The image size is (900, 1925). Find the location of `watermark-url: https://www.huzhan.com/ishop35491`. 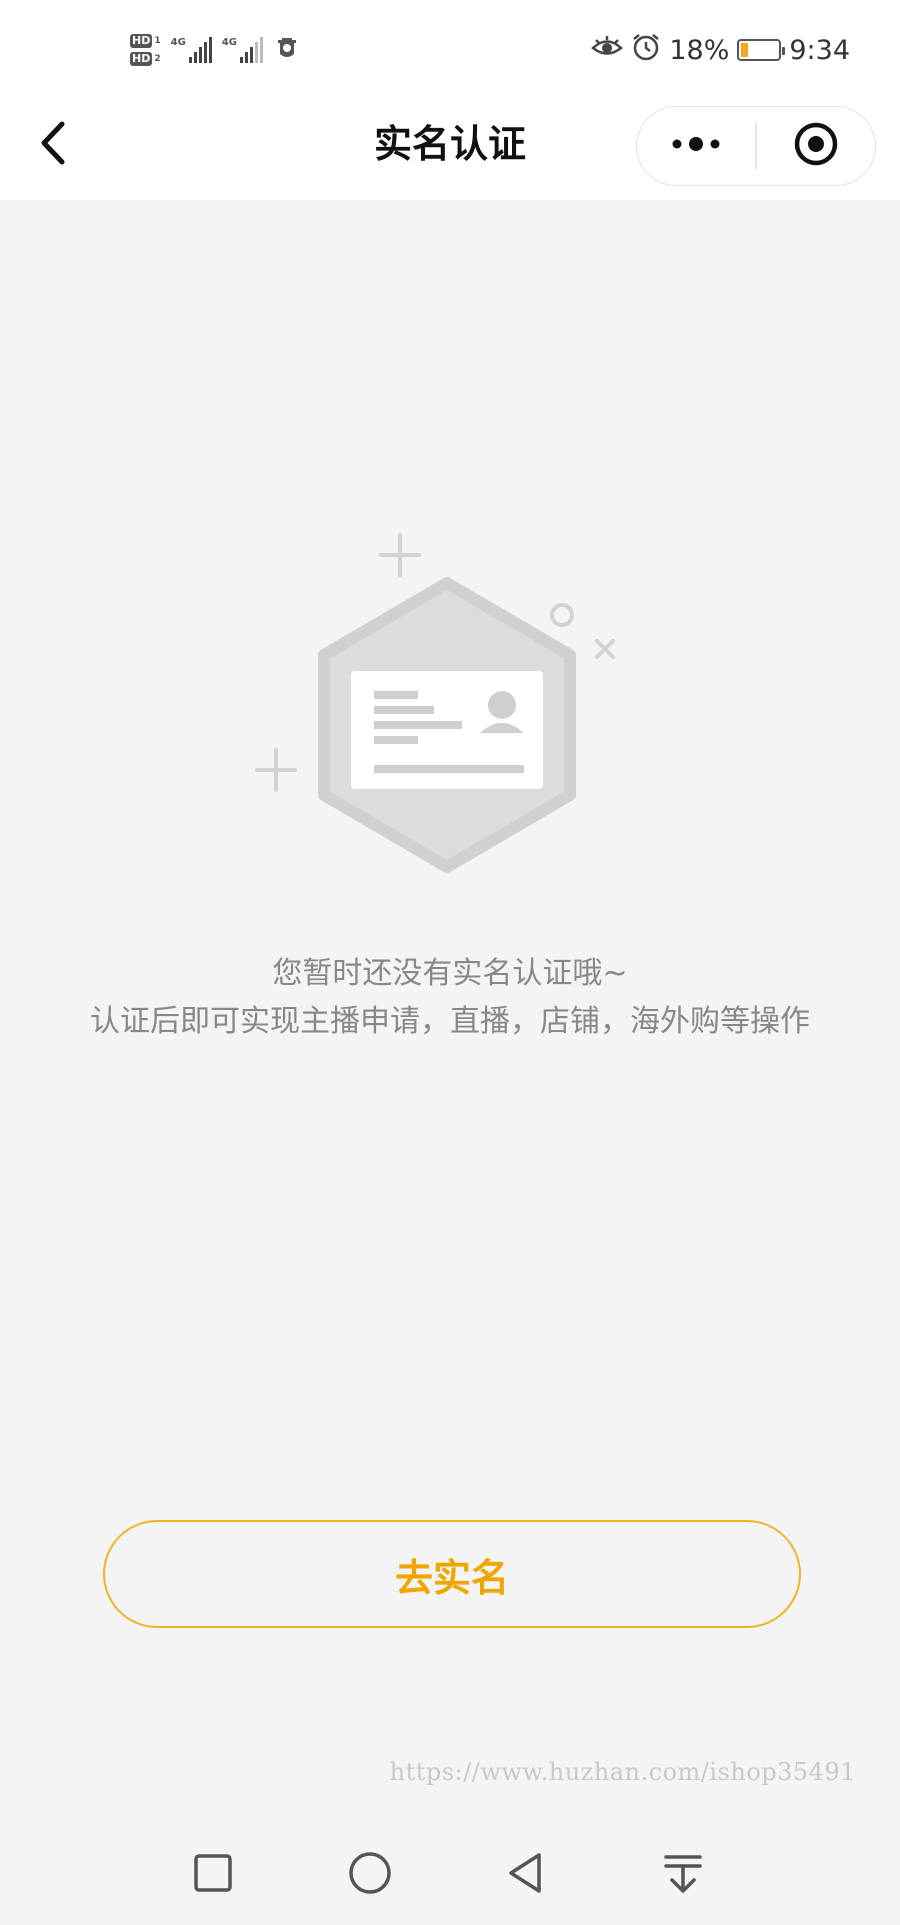

watermark-url: https://www.huzhan.com/ishop35491 is located at coordinates (622, 1772).